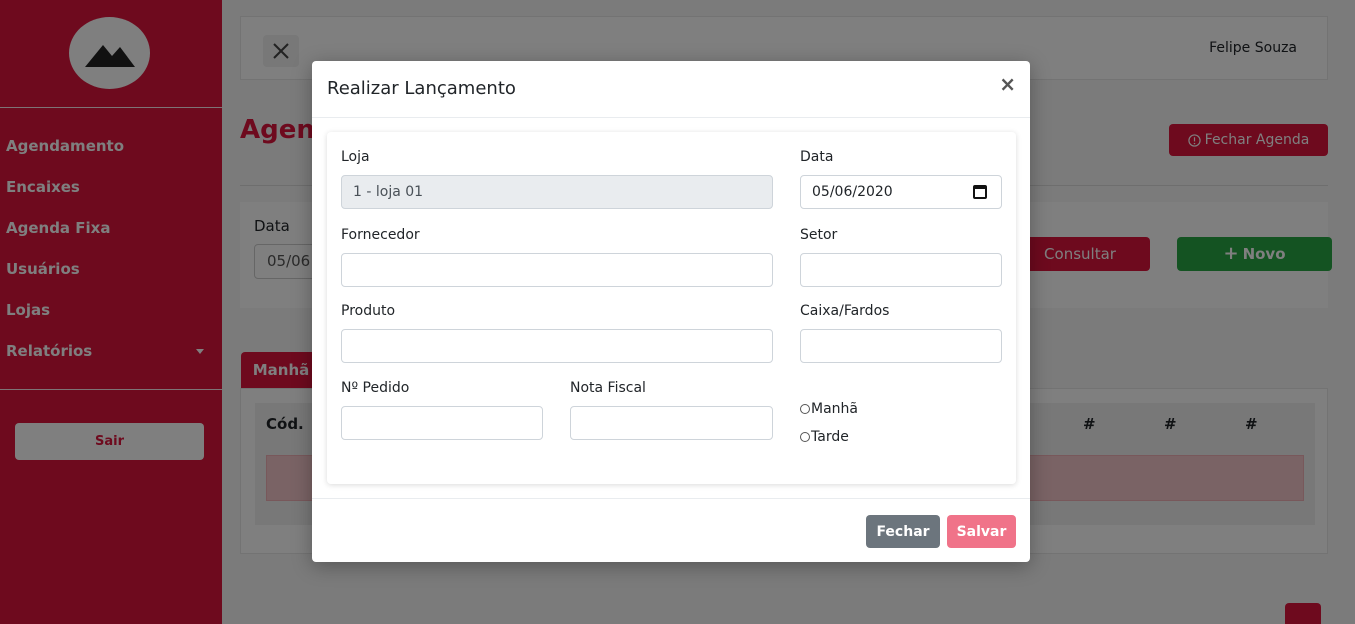 This screenshot has width=1355, height=624. I want to click on modal-close-button: ×, so click(1007, 84).